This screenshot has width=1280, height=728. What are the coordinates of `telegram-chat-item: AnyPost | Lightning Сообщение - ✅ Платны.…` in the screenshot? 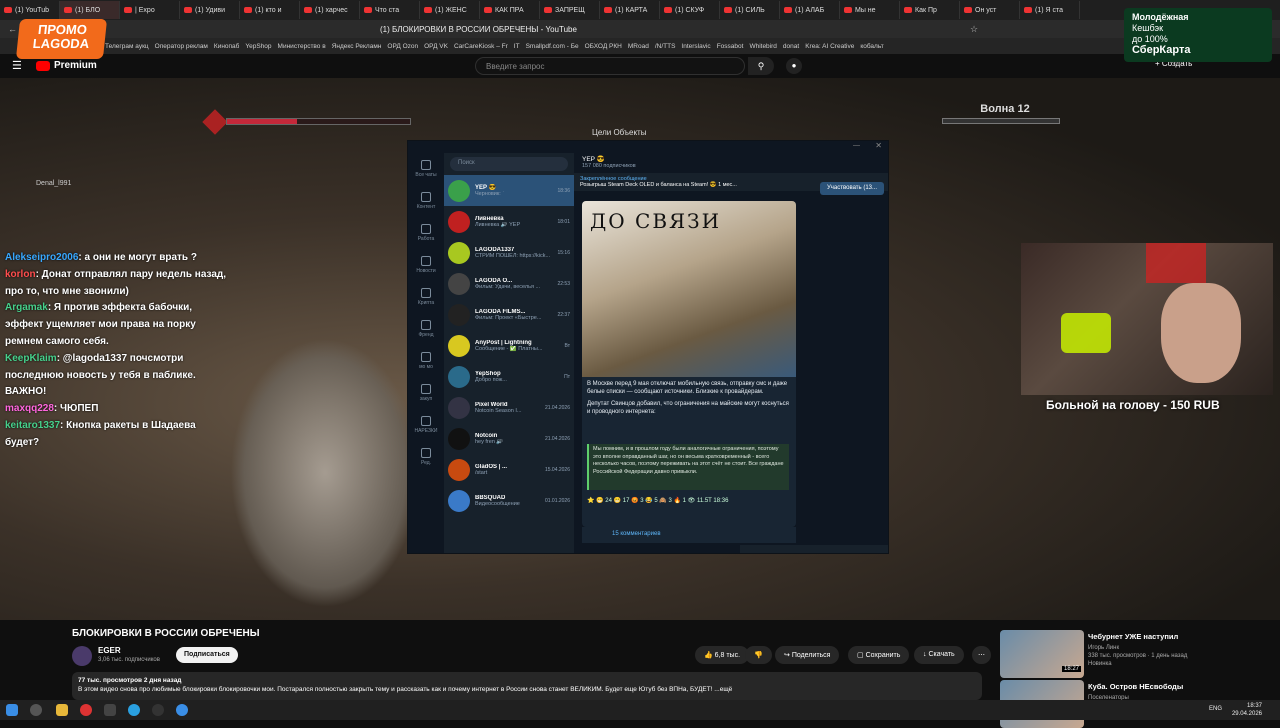 It's located at (509, 345).